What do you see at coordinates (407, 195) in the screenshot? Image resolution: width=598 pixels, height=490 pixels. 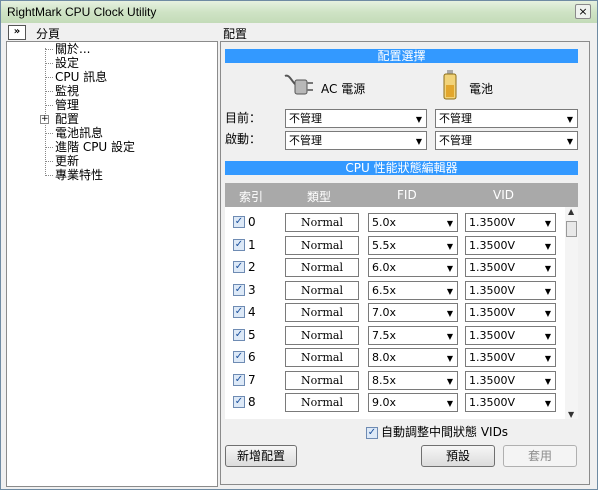 I see `column-fid: FID` at bounding box center [407, 195].